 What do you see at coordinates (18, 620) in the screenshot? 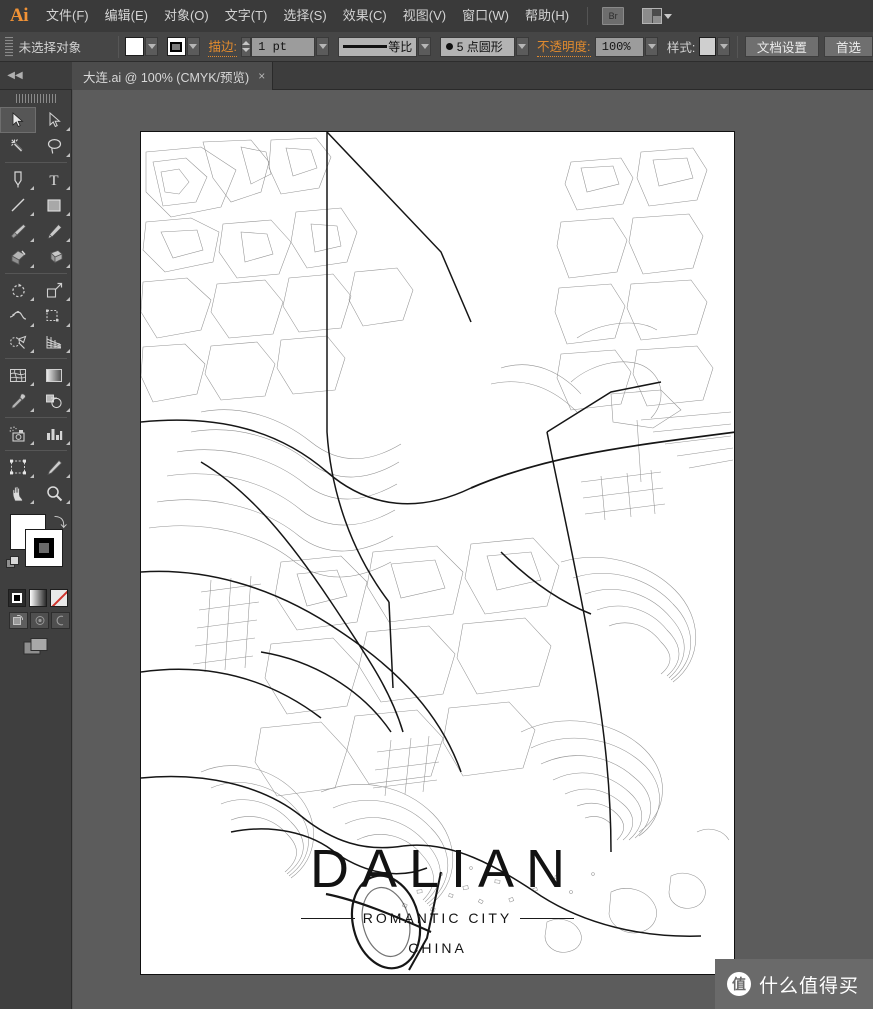
I see `draw-normal-button` at bounding box center [18, 620].